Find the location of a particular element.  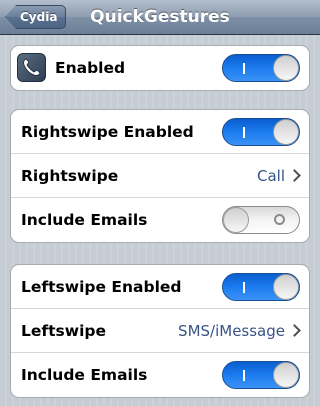

enabled-row: Enabled is located at coordinates (160, 68).